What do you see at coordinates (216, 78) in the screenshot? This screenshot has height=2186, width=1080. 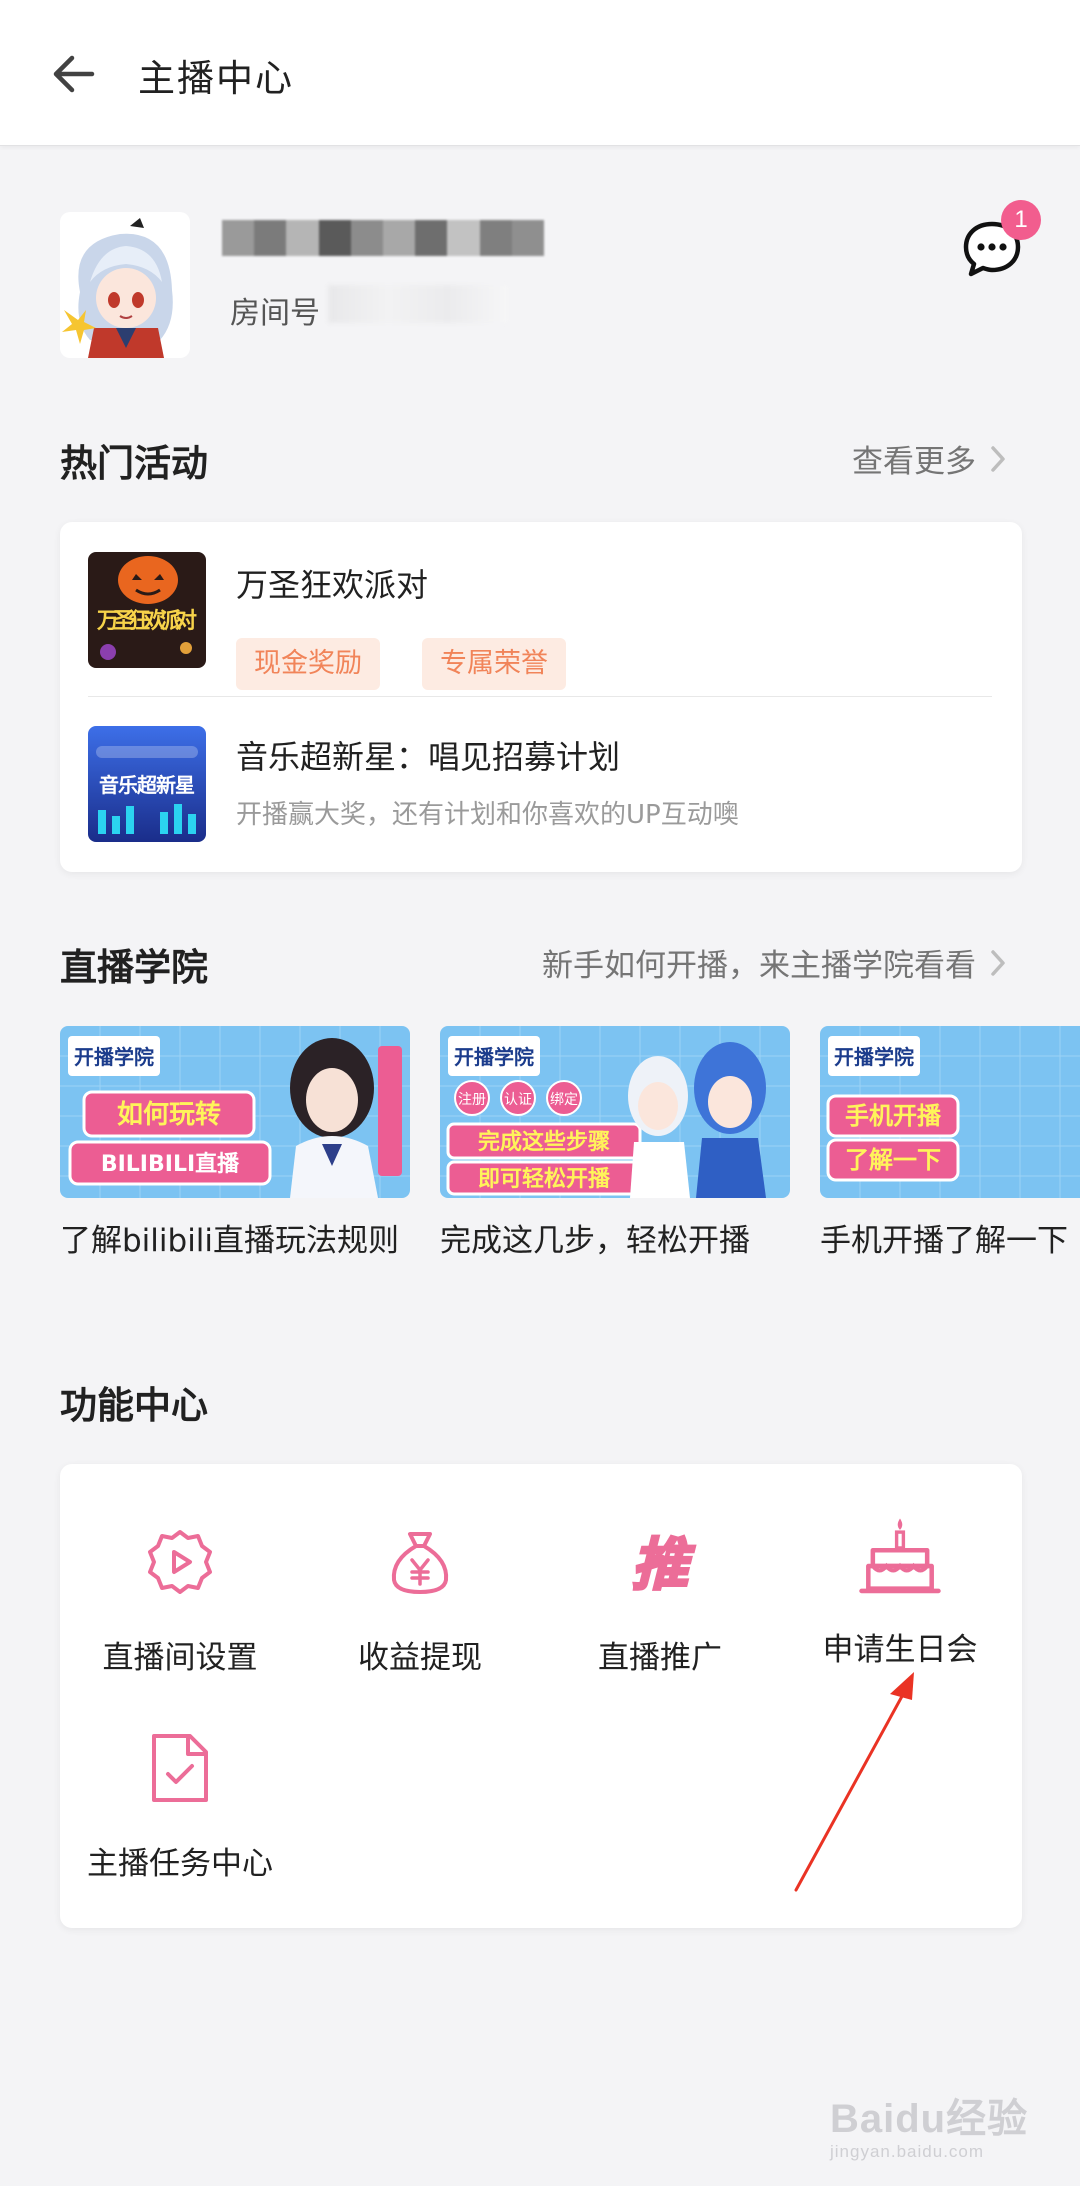 I see `page-title: 主播中心` at bounding box center [216, 78].